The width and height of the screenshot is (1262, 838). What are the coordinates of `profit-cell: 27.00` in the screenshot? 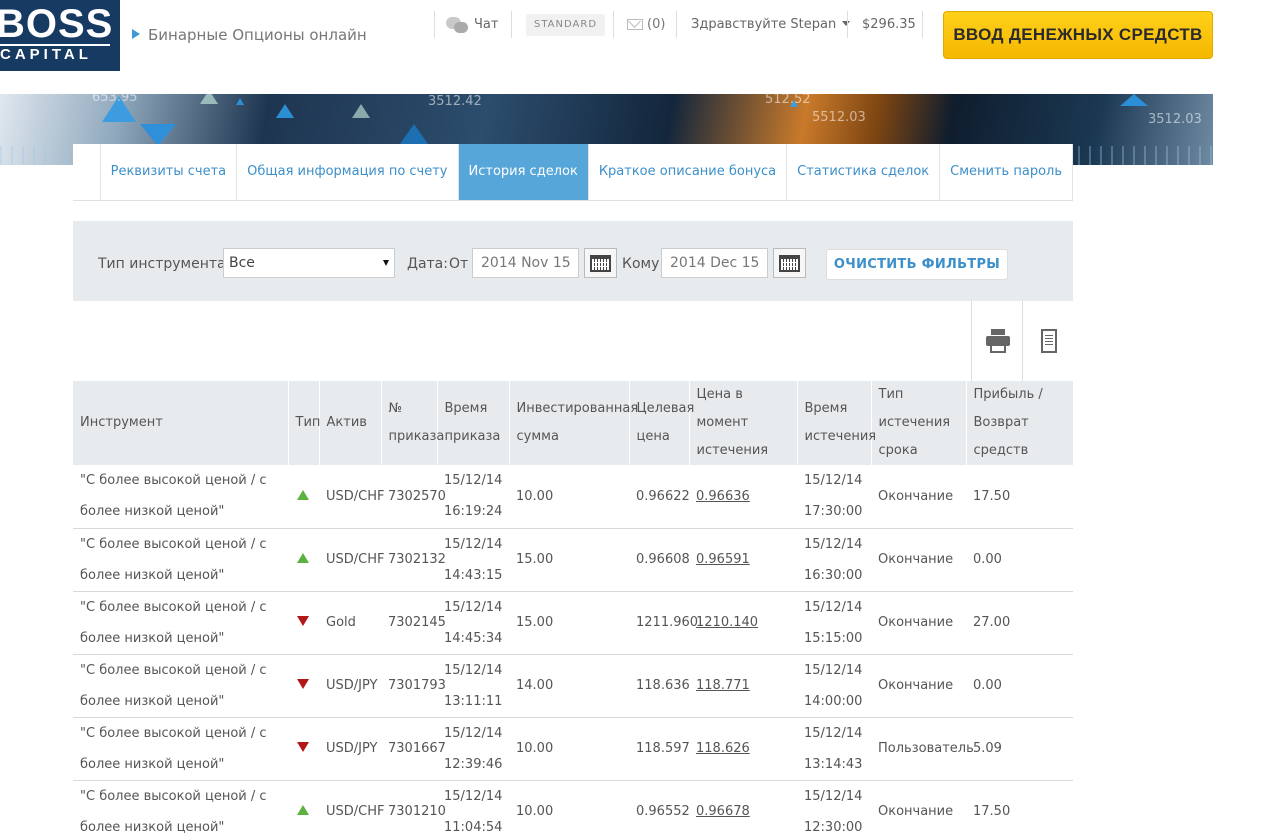 It's located at (1019, 623).